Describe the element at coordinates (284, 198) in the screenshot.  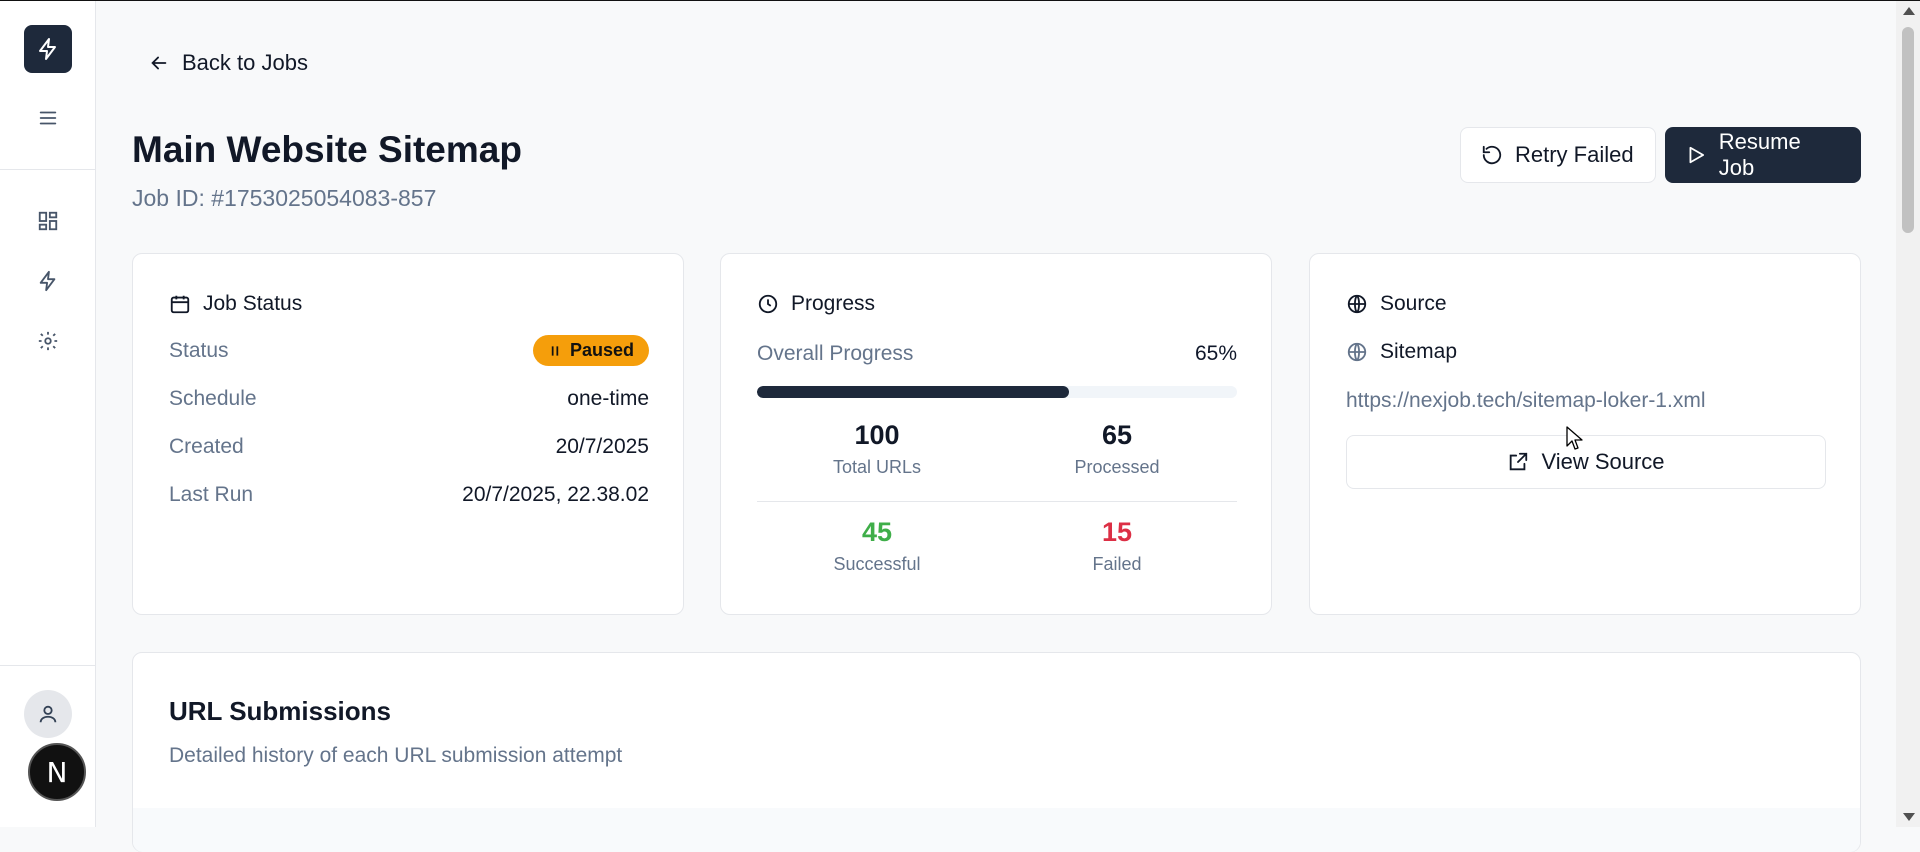
I see `job-id: Job ID: #1753025054083-857` at that location.